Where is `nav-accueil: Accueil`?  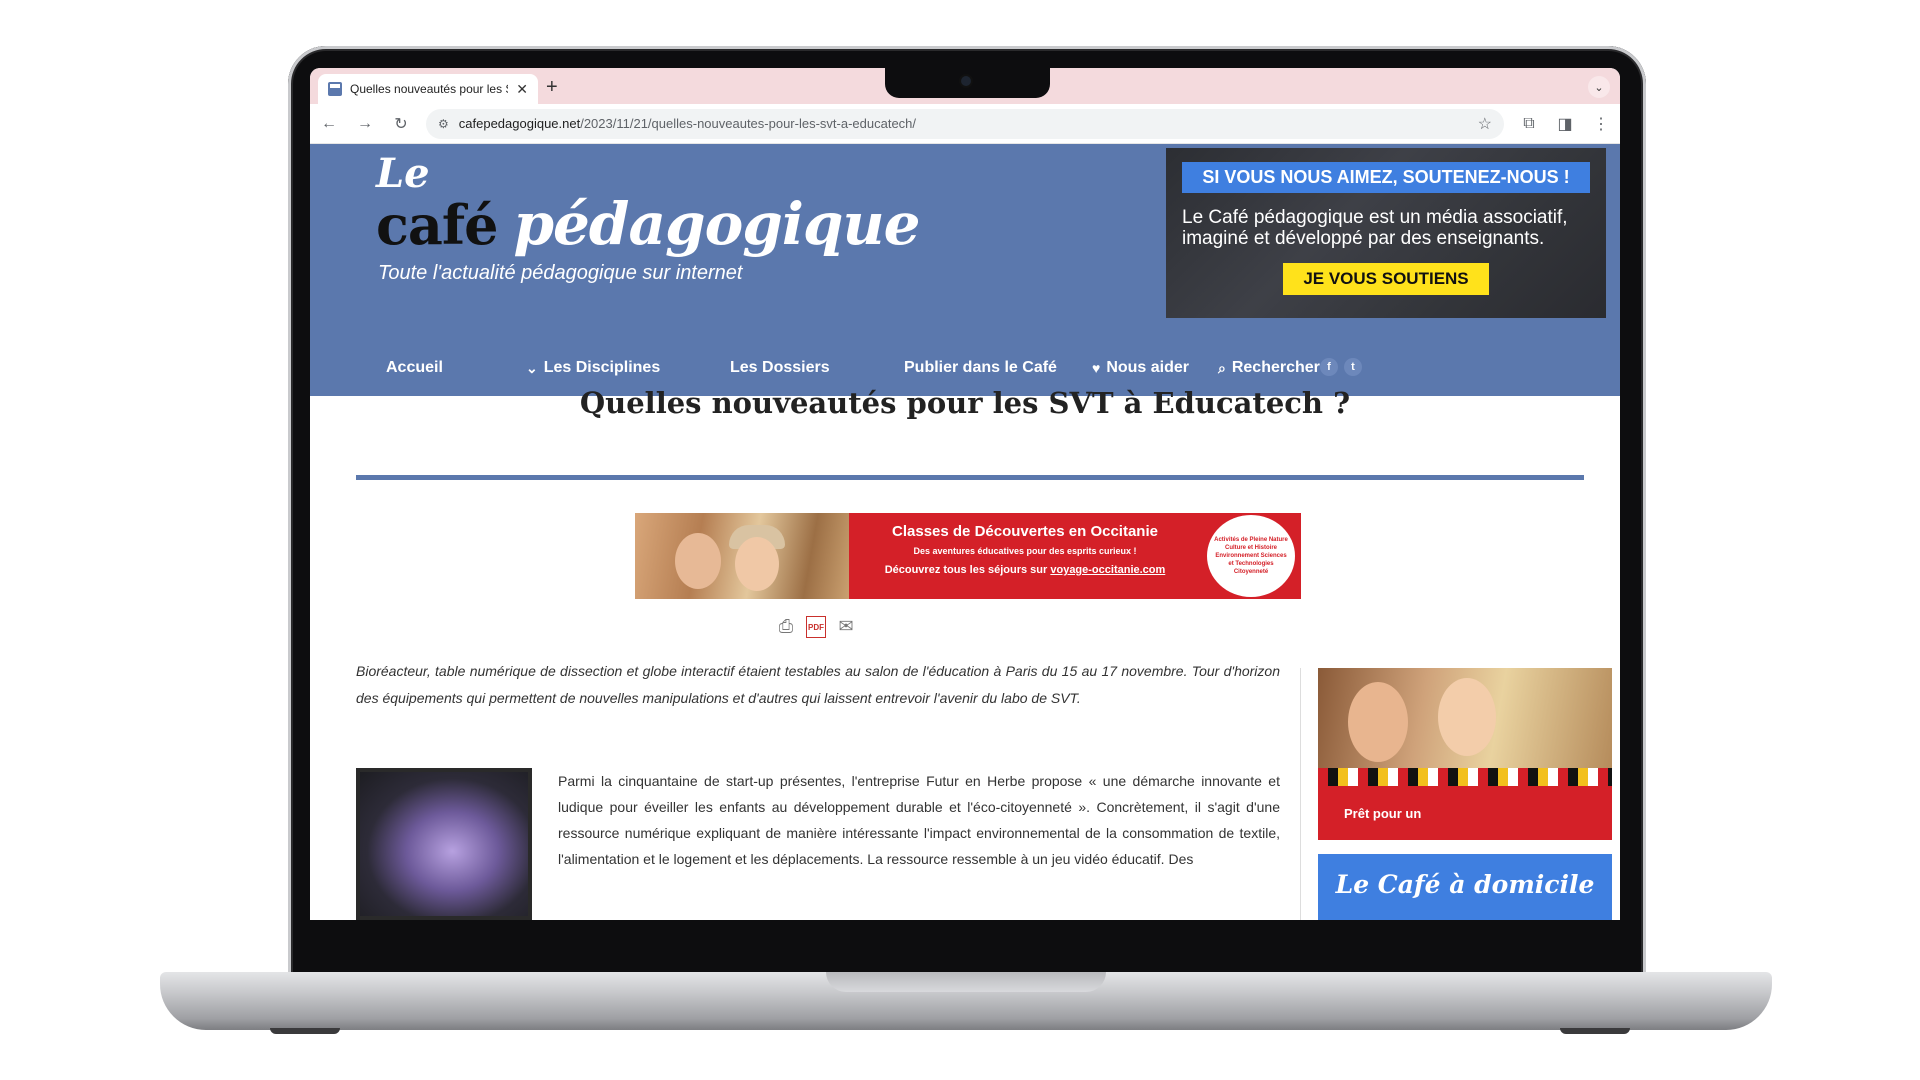
nav-accueil: Accueil is located at coordinates (414, 368).